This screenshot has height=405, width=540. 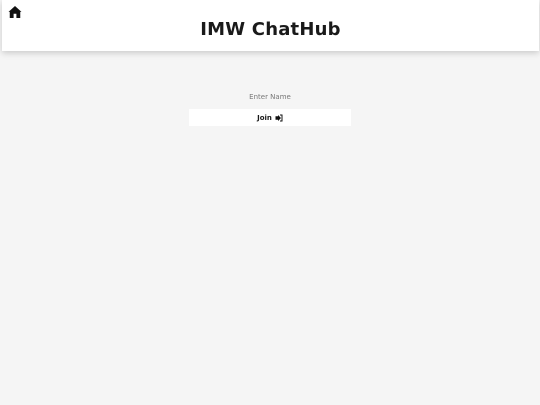 What do you see at coordinates (264, 117) in the screenshot?
I see `join-button-label: Join` at bounding box center [264, 117].